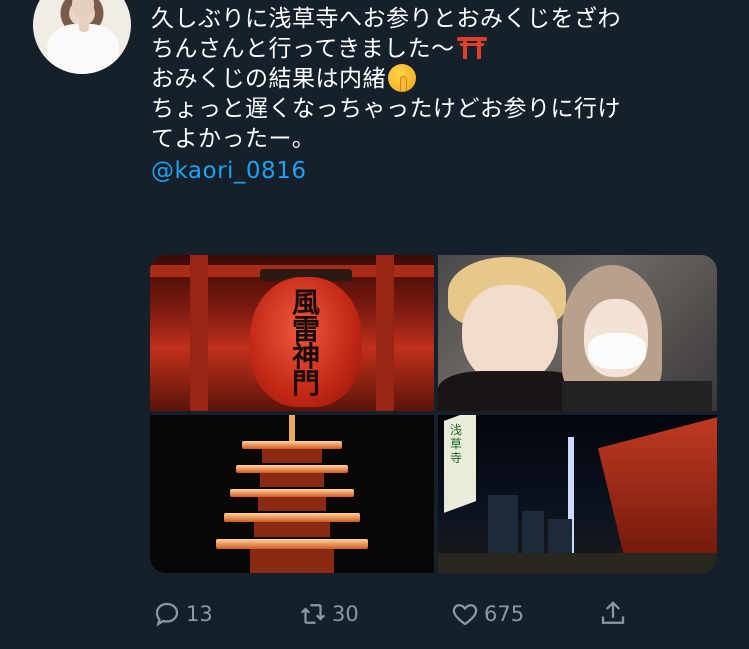 Image resolution: width=749 pixels, height=649 pixels. What do you see at coordinates (657, 495) in the screenshot?
I see `temple-gate` at bounding box center [657, 495].